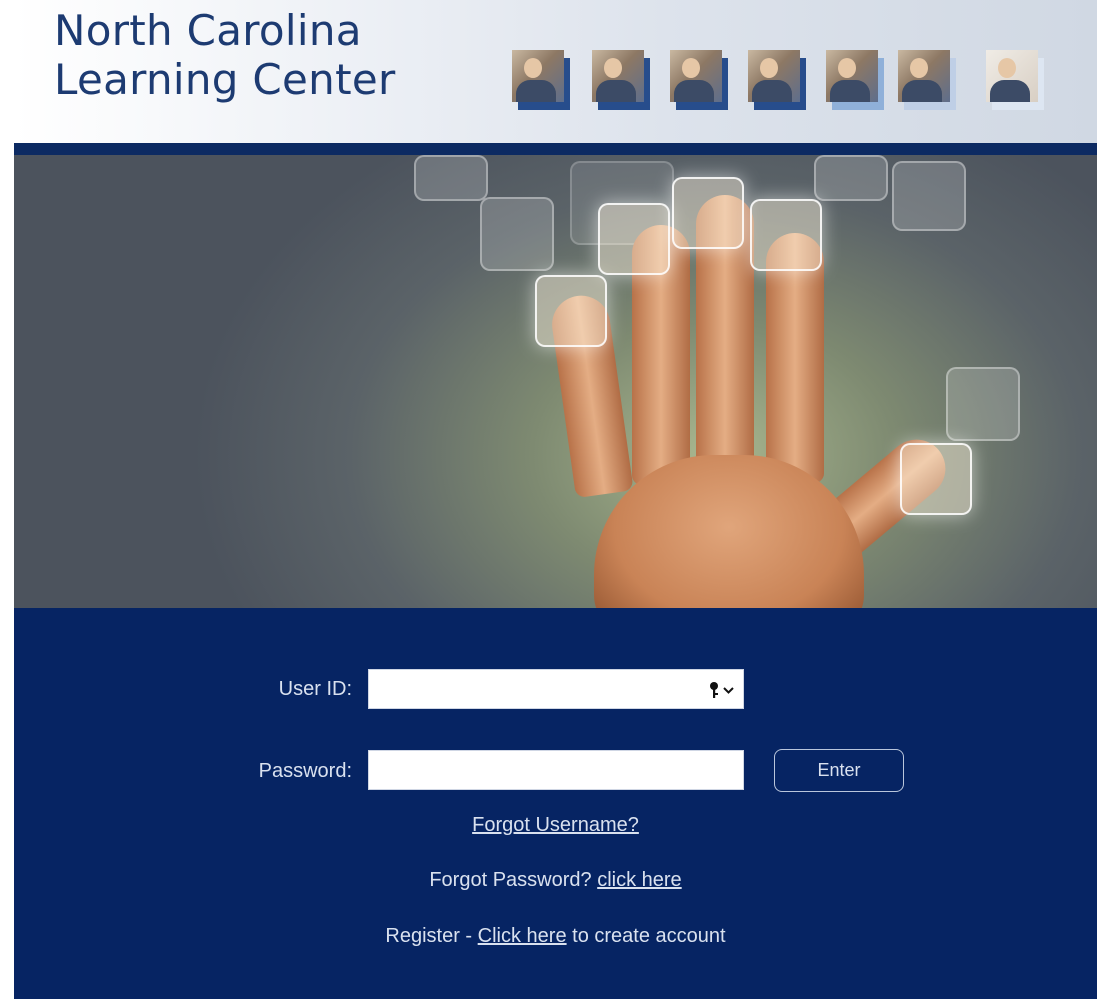 Image resolution: width=1097 pixels, height=999 pixels. Describe the element at coordinates (555, 149) in the screenshot. I see `header-divider` at that location.